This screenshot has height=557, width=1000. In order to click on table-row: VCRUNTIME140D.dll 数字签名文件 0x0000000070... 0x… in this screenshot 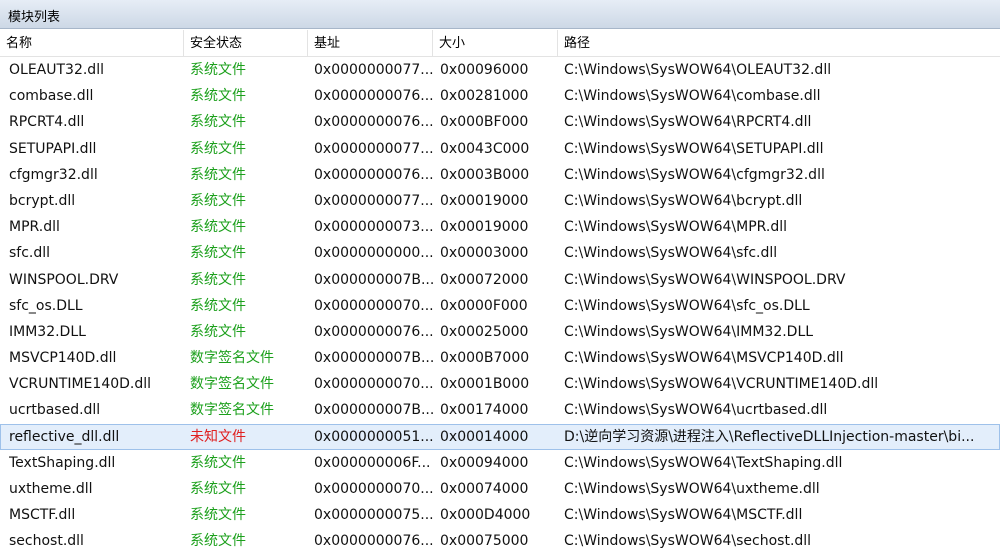, I will do `click(500, 384)`.